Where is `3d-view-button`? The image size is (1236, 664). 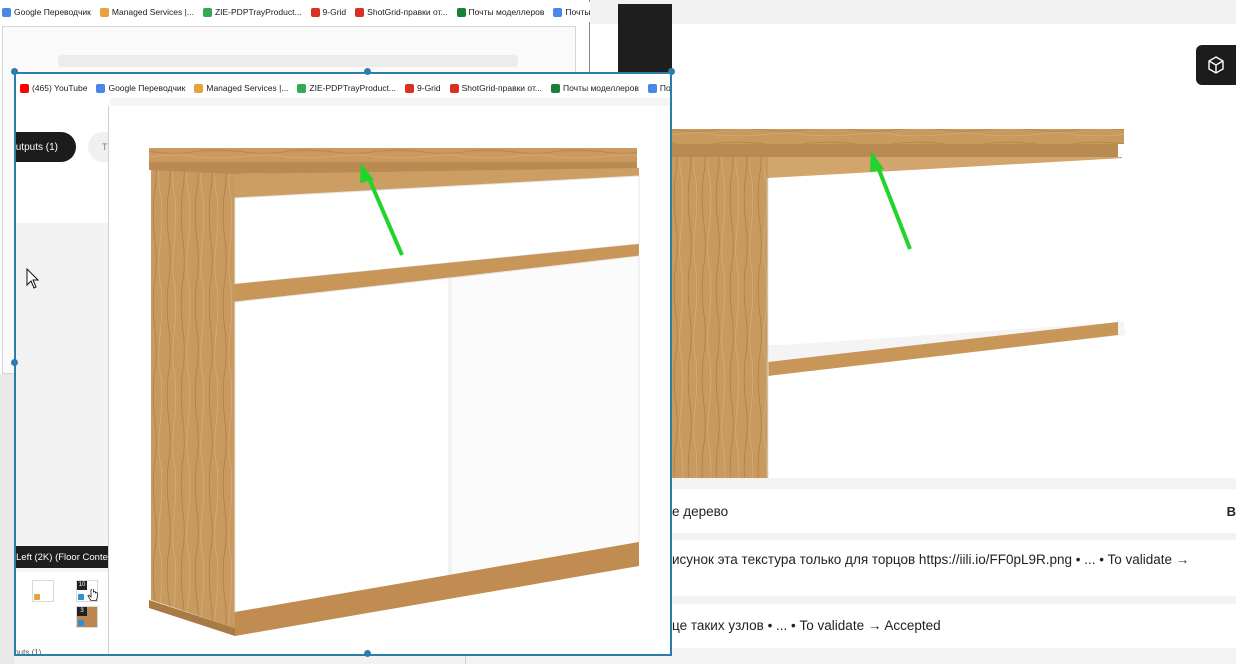 3d-view-button is located at coordinates (1216, 65).